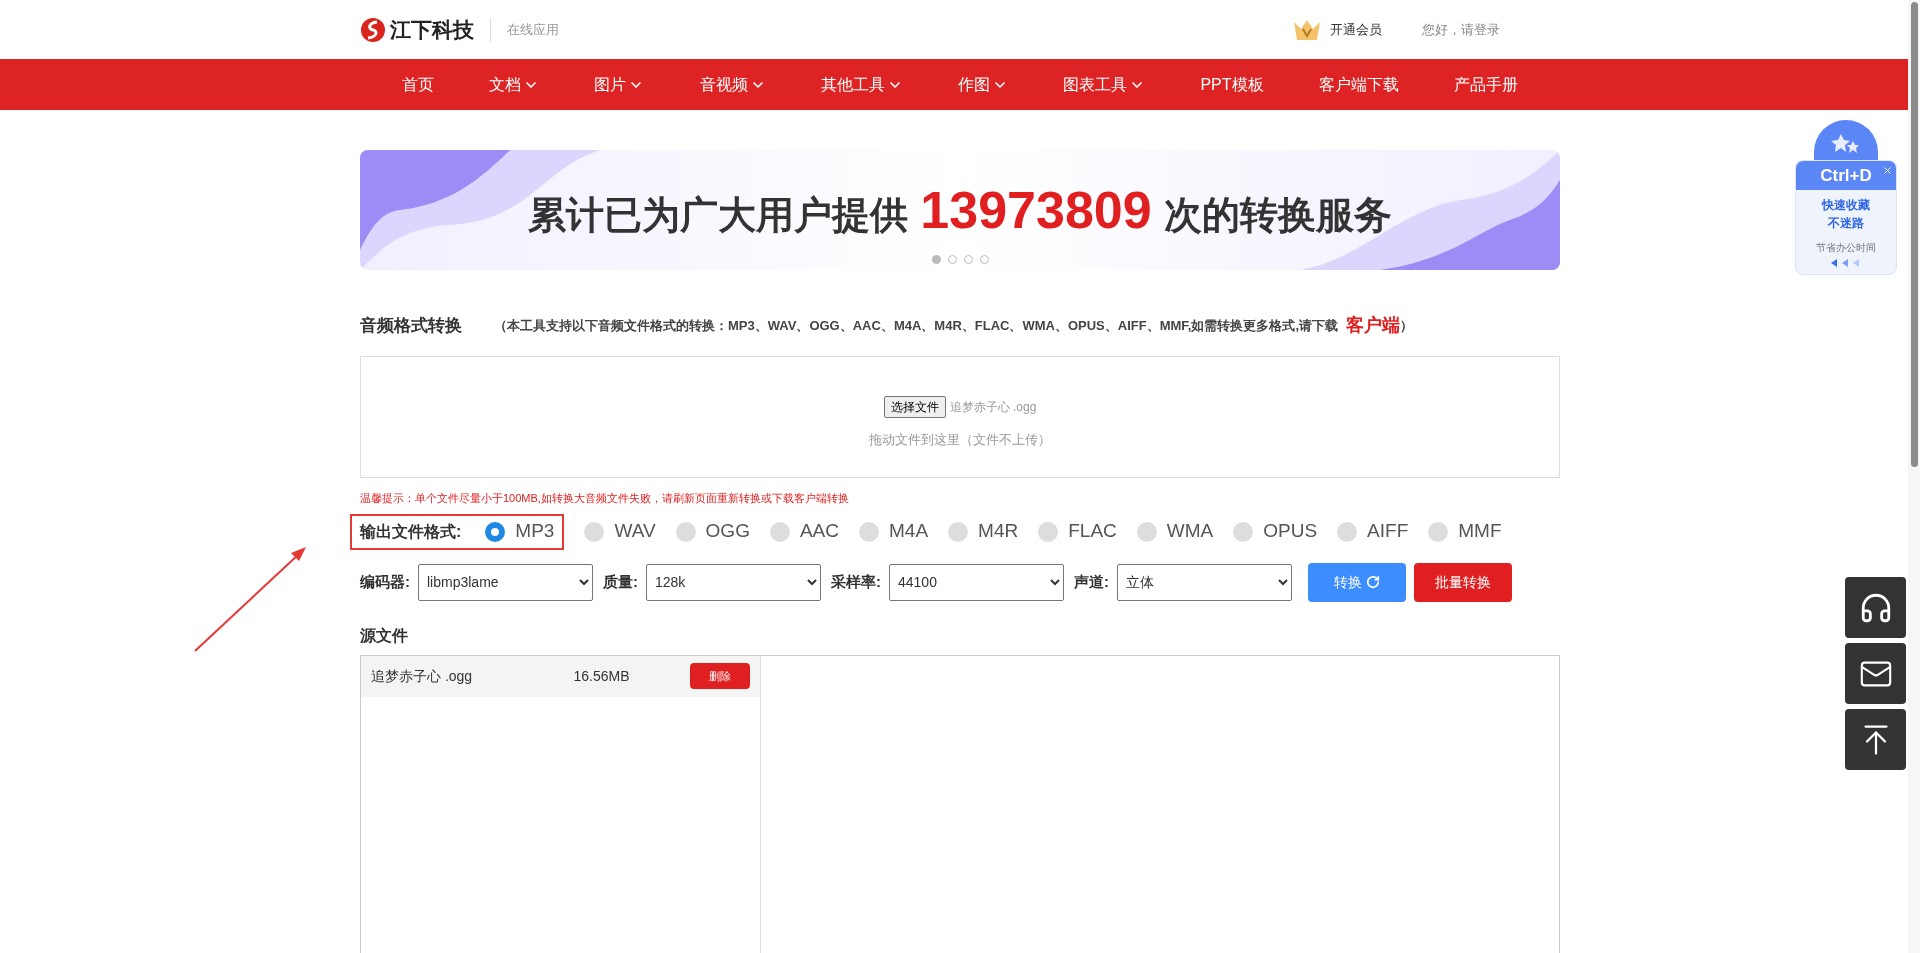 The height and width of the screenshot is (953, 1920). Describe the element at coordinates (916, 325) in the screenshot. I see `supported-formats-note: （本工具支持以下音频文件格式的转换：MP3、WAV、OGG、AAC、M4A、M4R、FLAC、WMA、OPUS、AIFF、MMF,如需转换更多格式,请下载` at that location.